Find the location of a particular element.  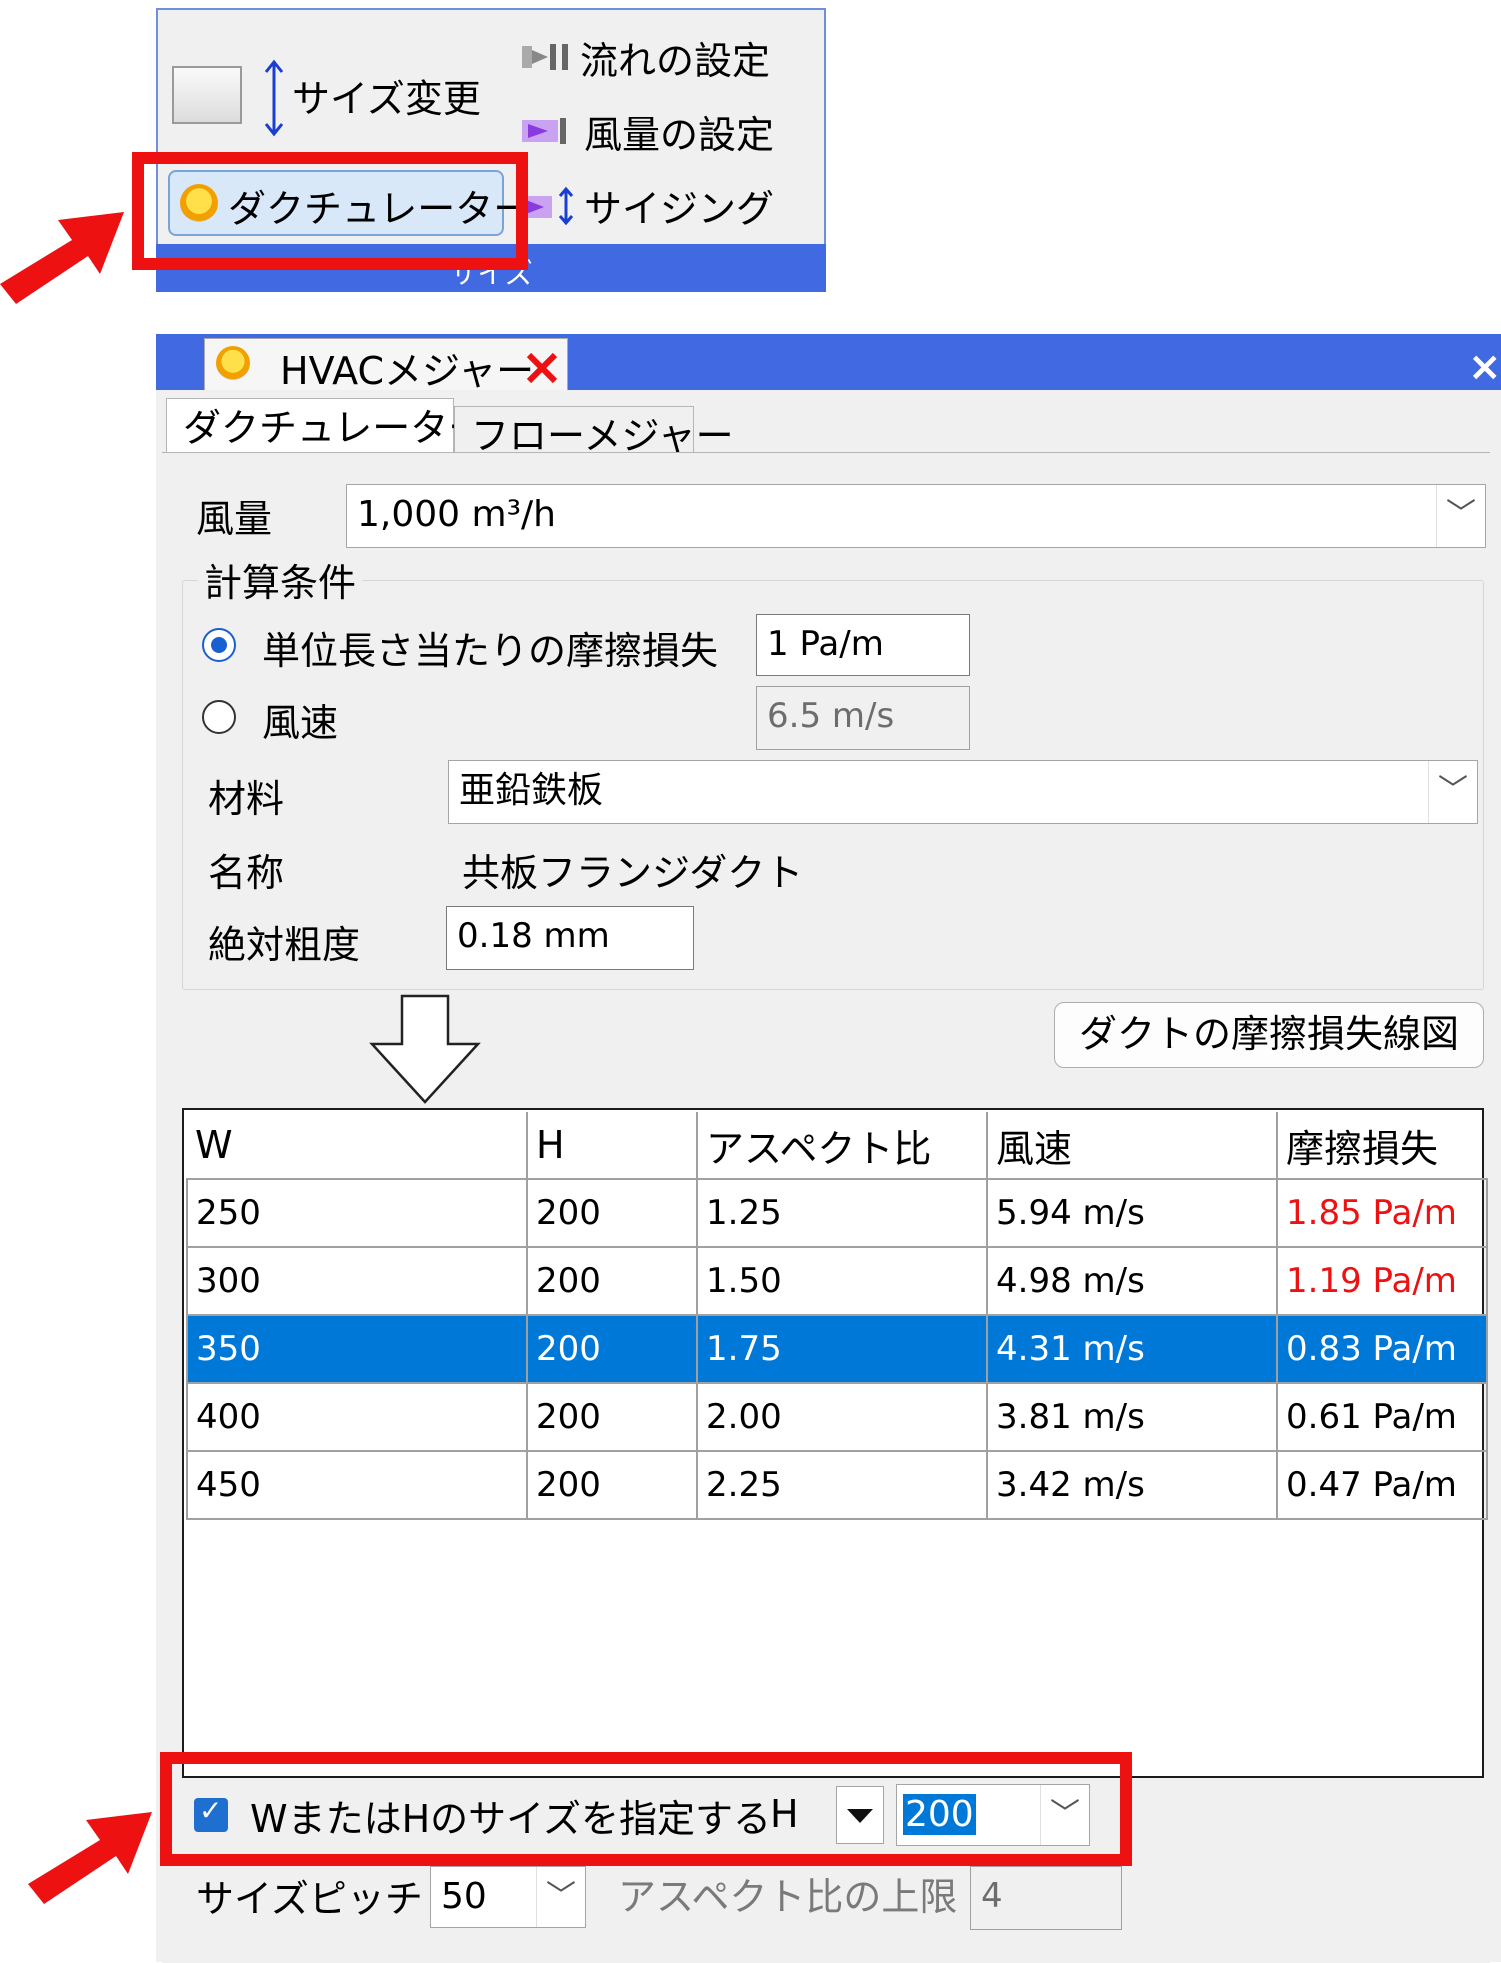

sizing-button: サイジング is located at coordinates (679, 205).